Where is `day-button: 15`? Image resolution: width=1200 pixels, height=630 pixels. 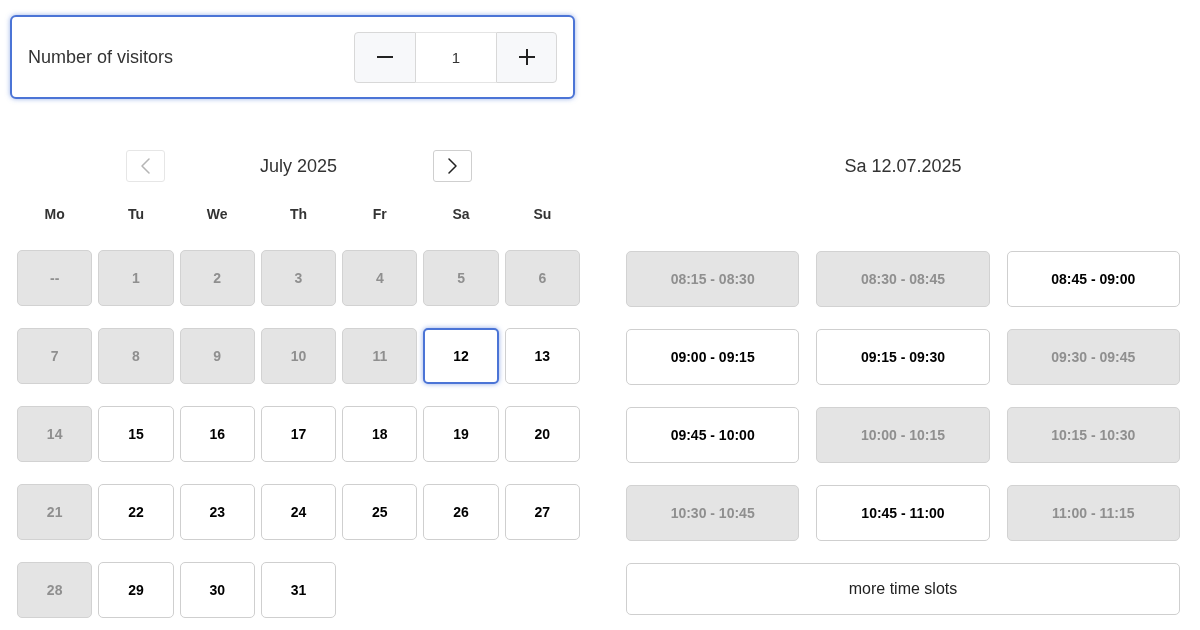
day-button: 15 is located at coordinates (136, 434).